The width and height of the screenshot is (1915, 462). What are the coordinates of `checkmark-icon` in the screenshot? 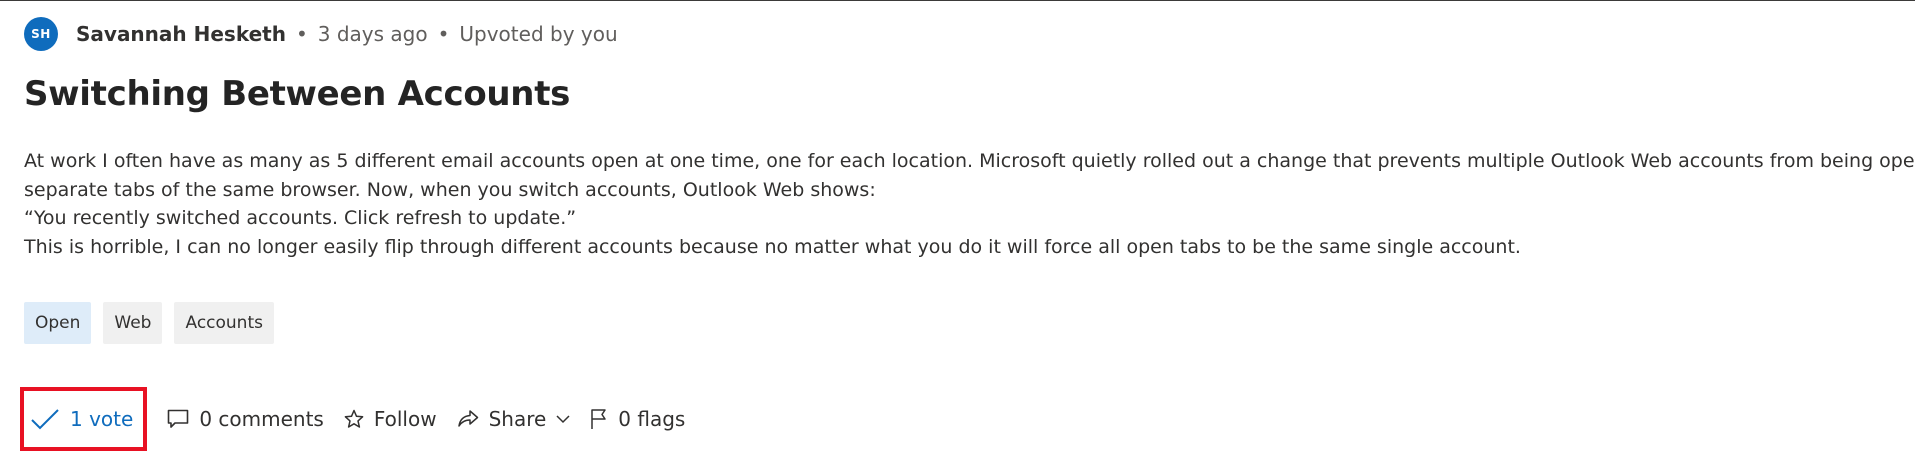 It's located at (45, 419).